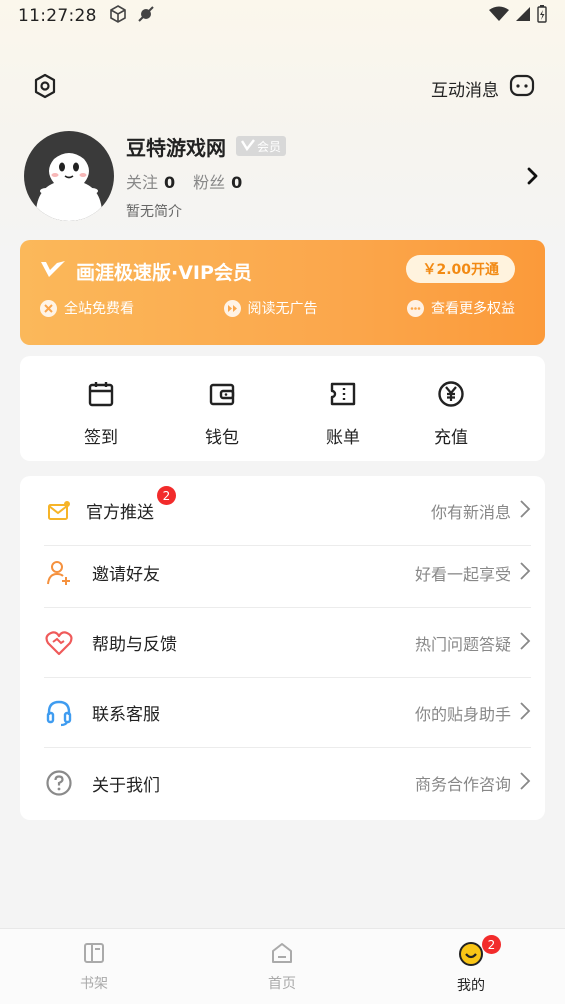  Describe the element at coordinates (126, 785) in the screenshot. I see `menu-label: 关于我们` at that location.